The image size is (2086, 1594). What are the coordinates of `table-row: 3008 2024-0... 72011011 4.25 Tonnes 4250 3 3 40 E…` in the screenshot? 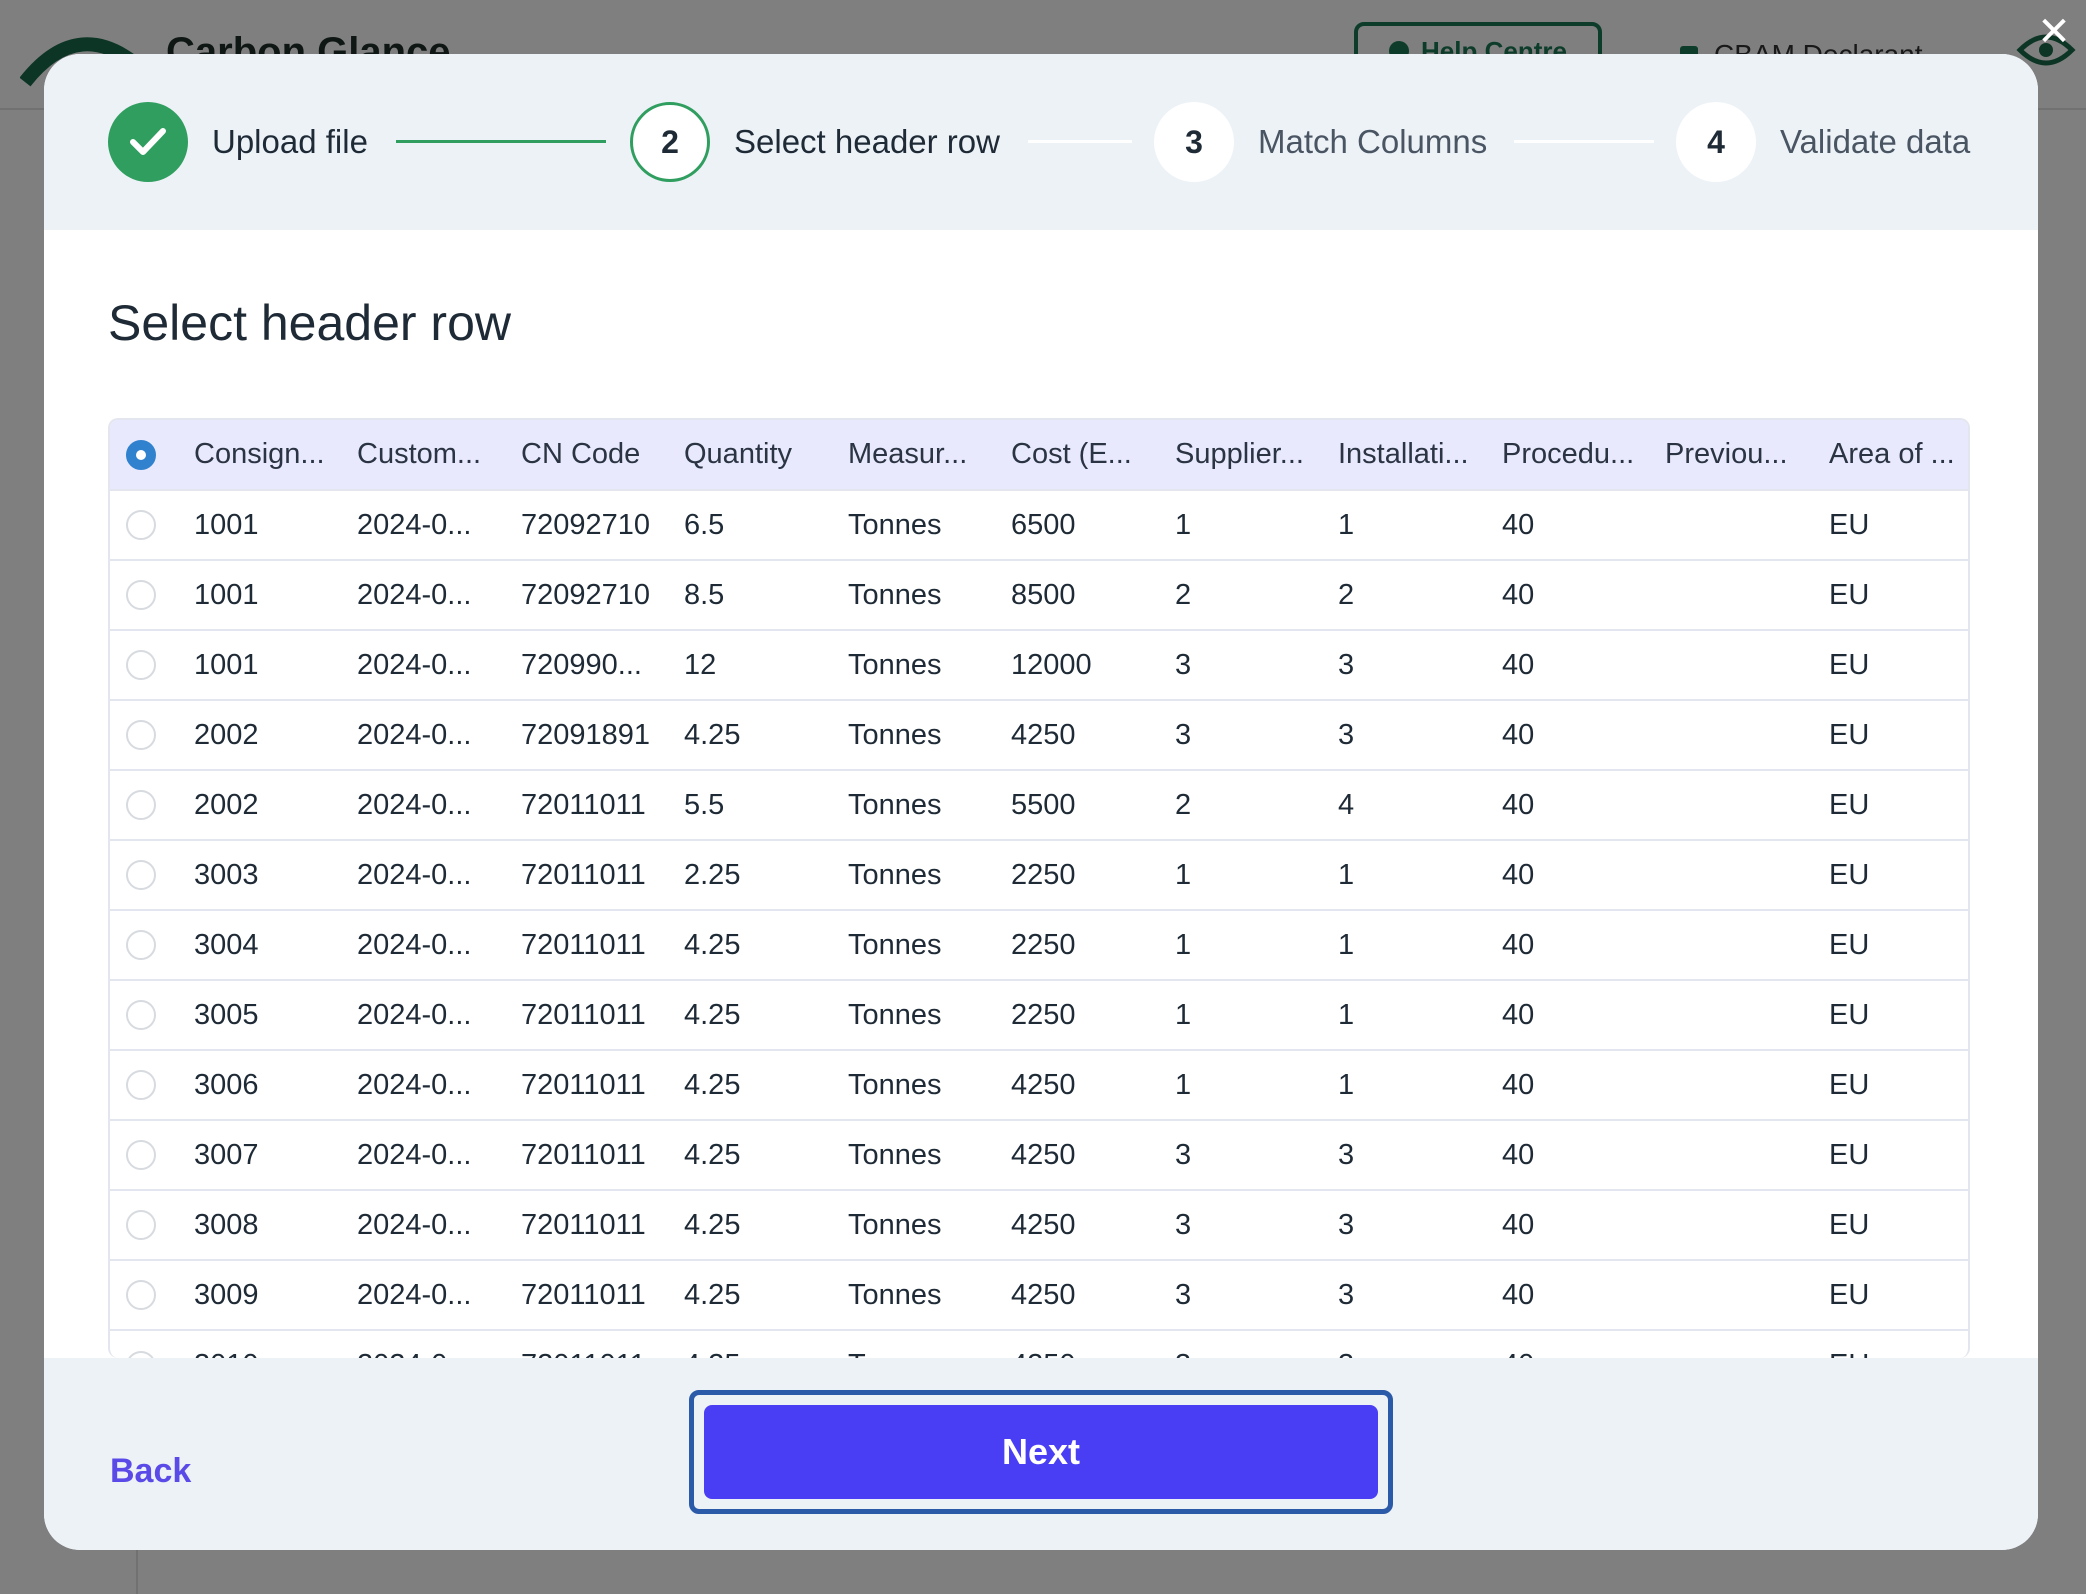 It's located at (1039, 1225).